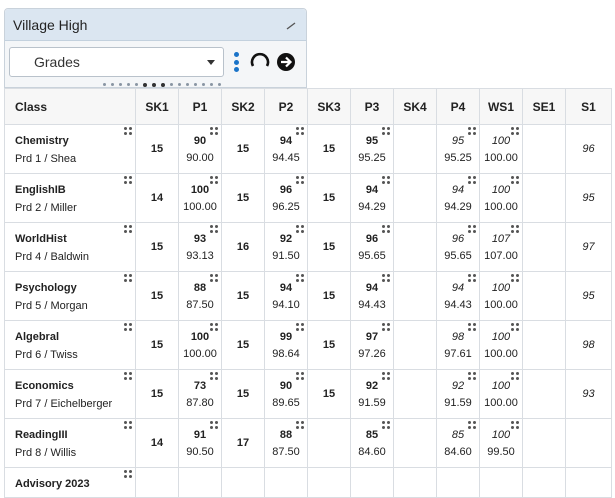  I want to click on course-cell: EnglishIB Prd 2 / Miller, so click(70, 198).